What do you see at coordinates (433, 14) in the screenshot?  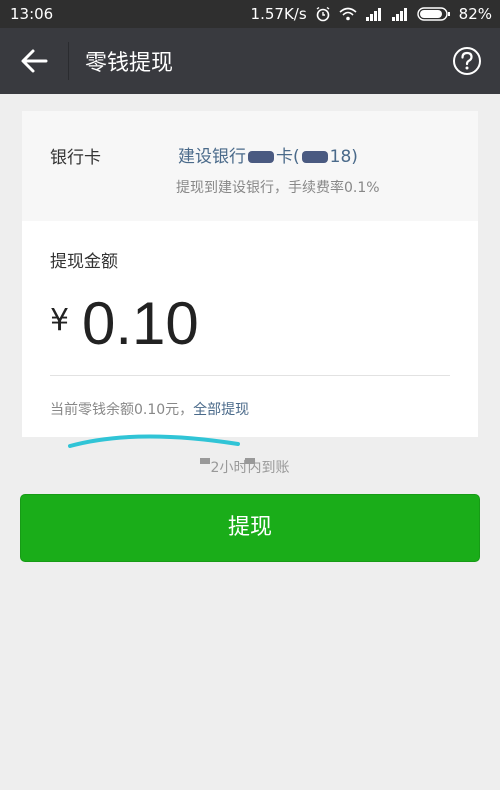 I see `battery-icon` at bounding box center [433, 14].